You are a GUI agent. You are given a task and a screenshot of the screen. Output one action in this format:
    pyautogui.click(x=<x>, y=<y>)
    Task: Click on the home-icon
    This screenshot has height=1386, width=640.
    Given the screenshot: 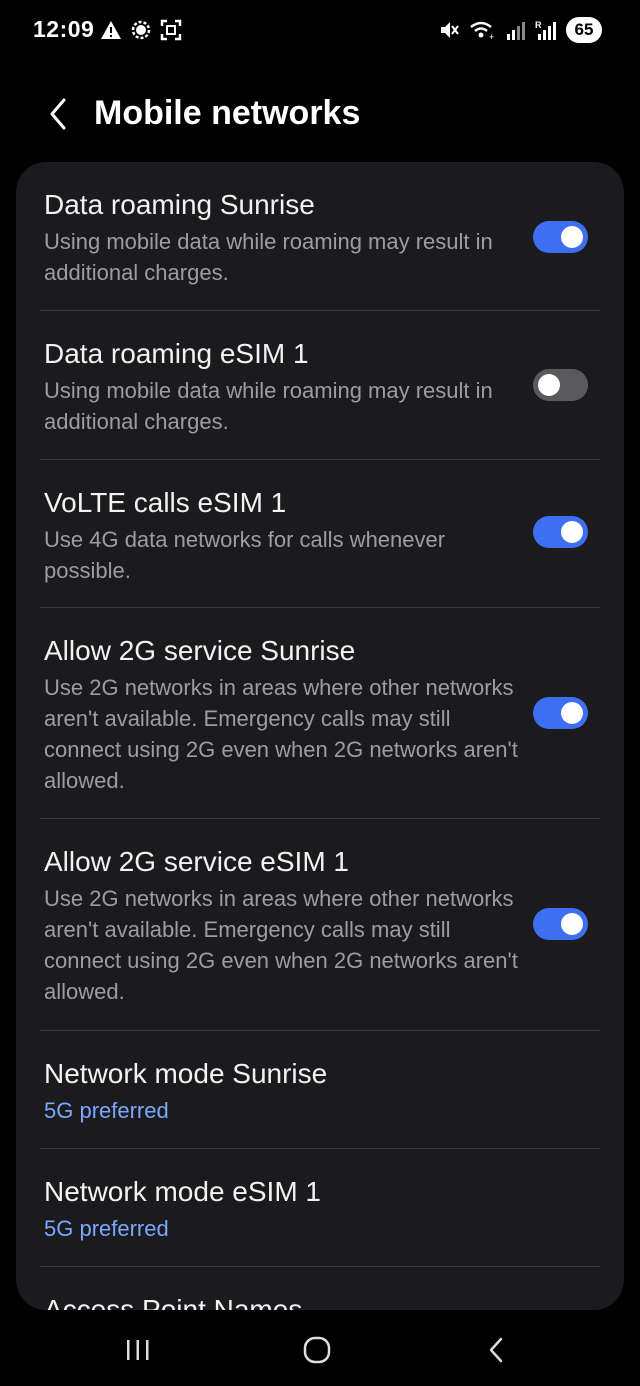 What is the action you would take?
    pyautogui.click(x=317, y=1350)
    